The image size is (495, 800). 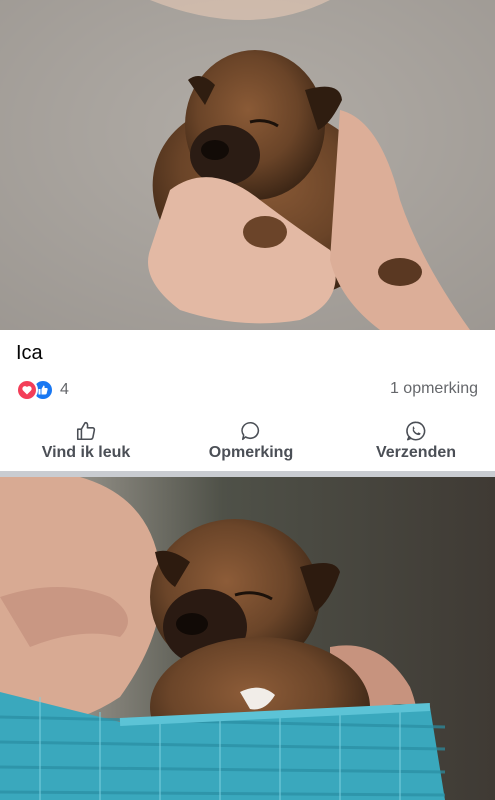 What do you see at coordinates (434, 389) in the screenshot?
I see `comment-count-link: 1 opmerking` at bounding box center [434, 389].